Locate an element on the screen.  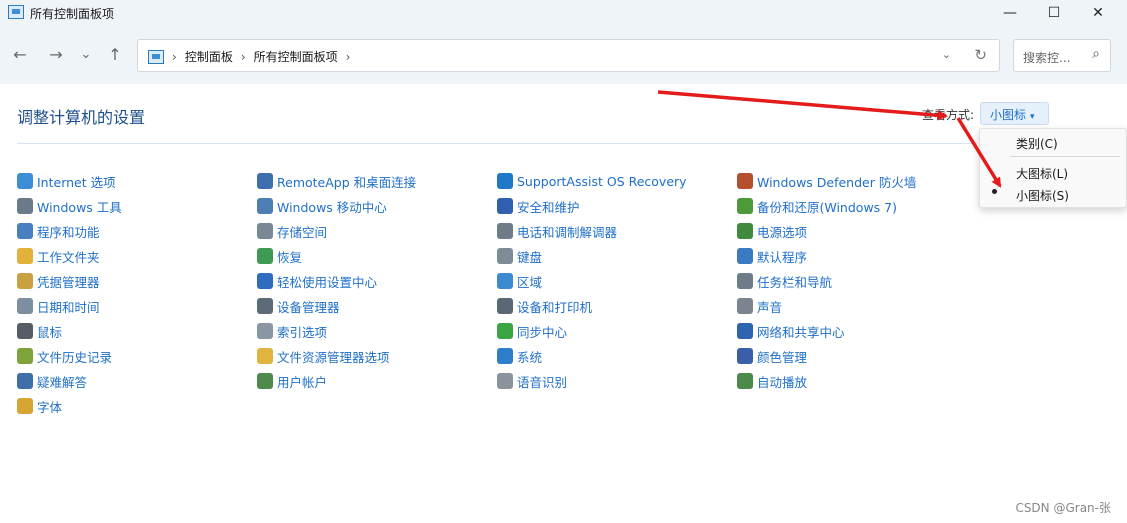
control-panel-item: 任务栏和导航 is located at coordinates (784, 281).